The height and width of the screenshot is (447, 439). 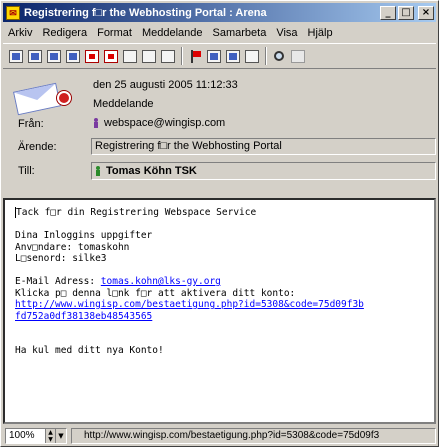 I want to click on toolbar, so click(x=219, y=56).